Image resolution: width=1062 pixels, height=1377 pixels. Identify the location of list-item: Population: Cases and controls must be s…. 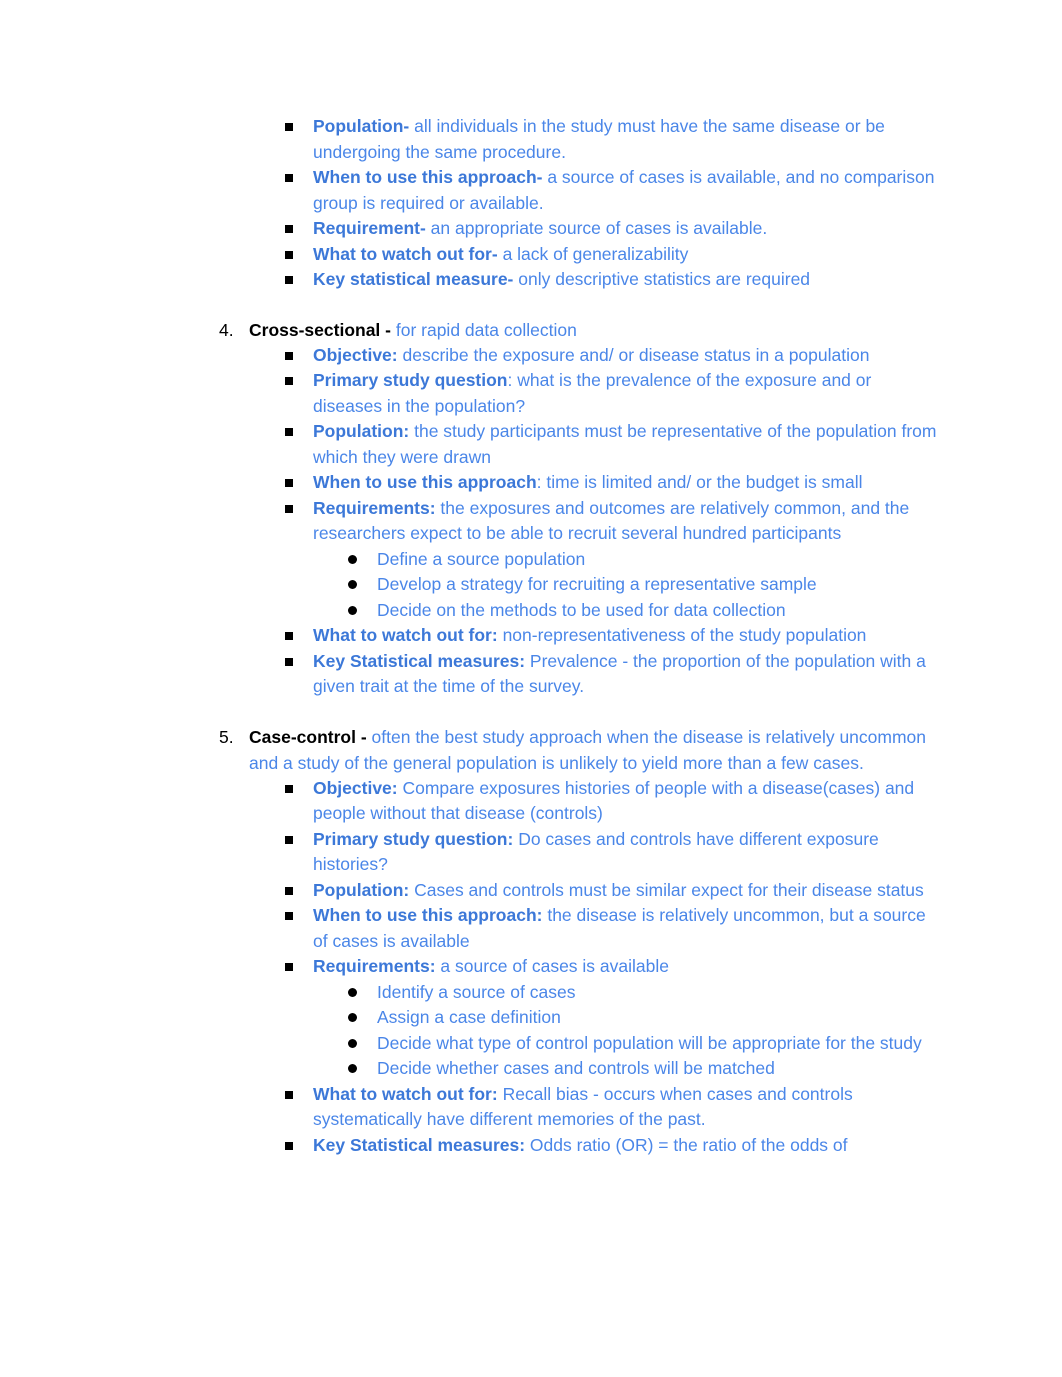
(655, 891).